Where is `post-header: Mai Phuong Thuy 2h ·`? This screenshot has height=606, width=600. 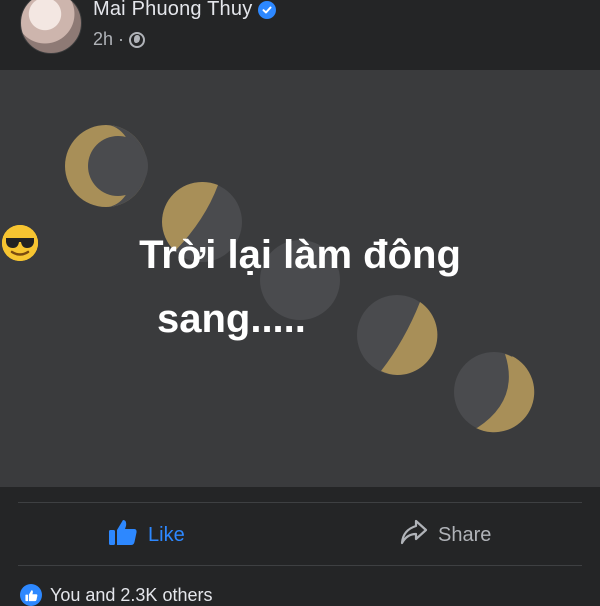
post-header: Mai Phuong Thuy 2h · is located at coordinates (300, 35).